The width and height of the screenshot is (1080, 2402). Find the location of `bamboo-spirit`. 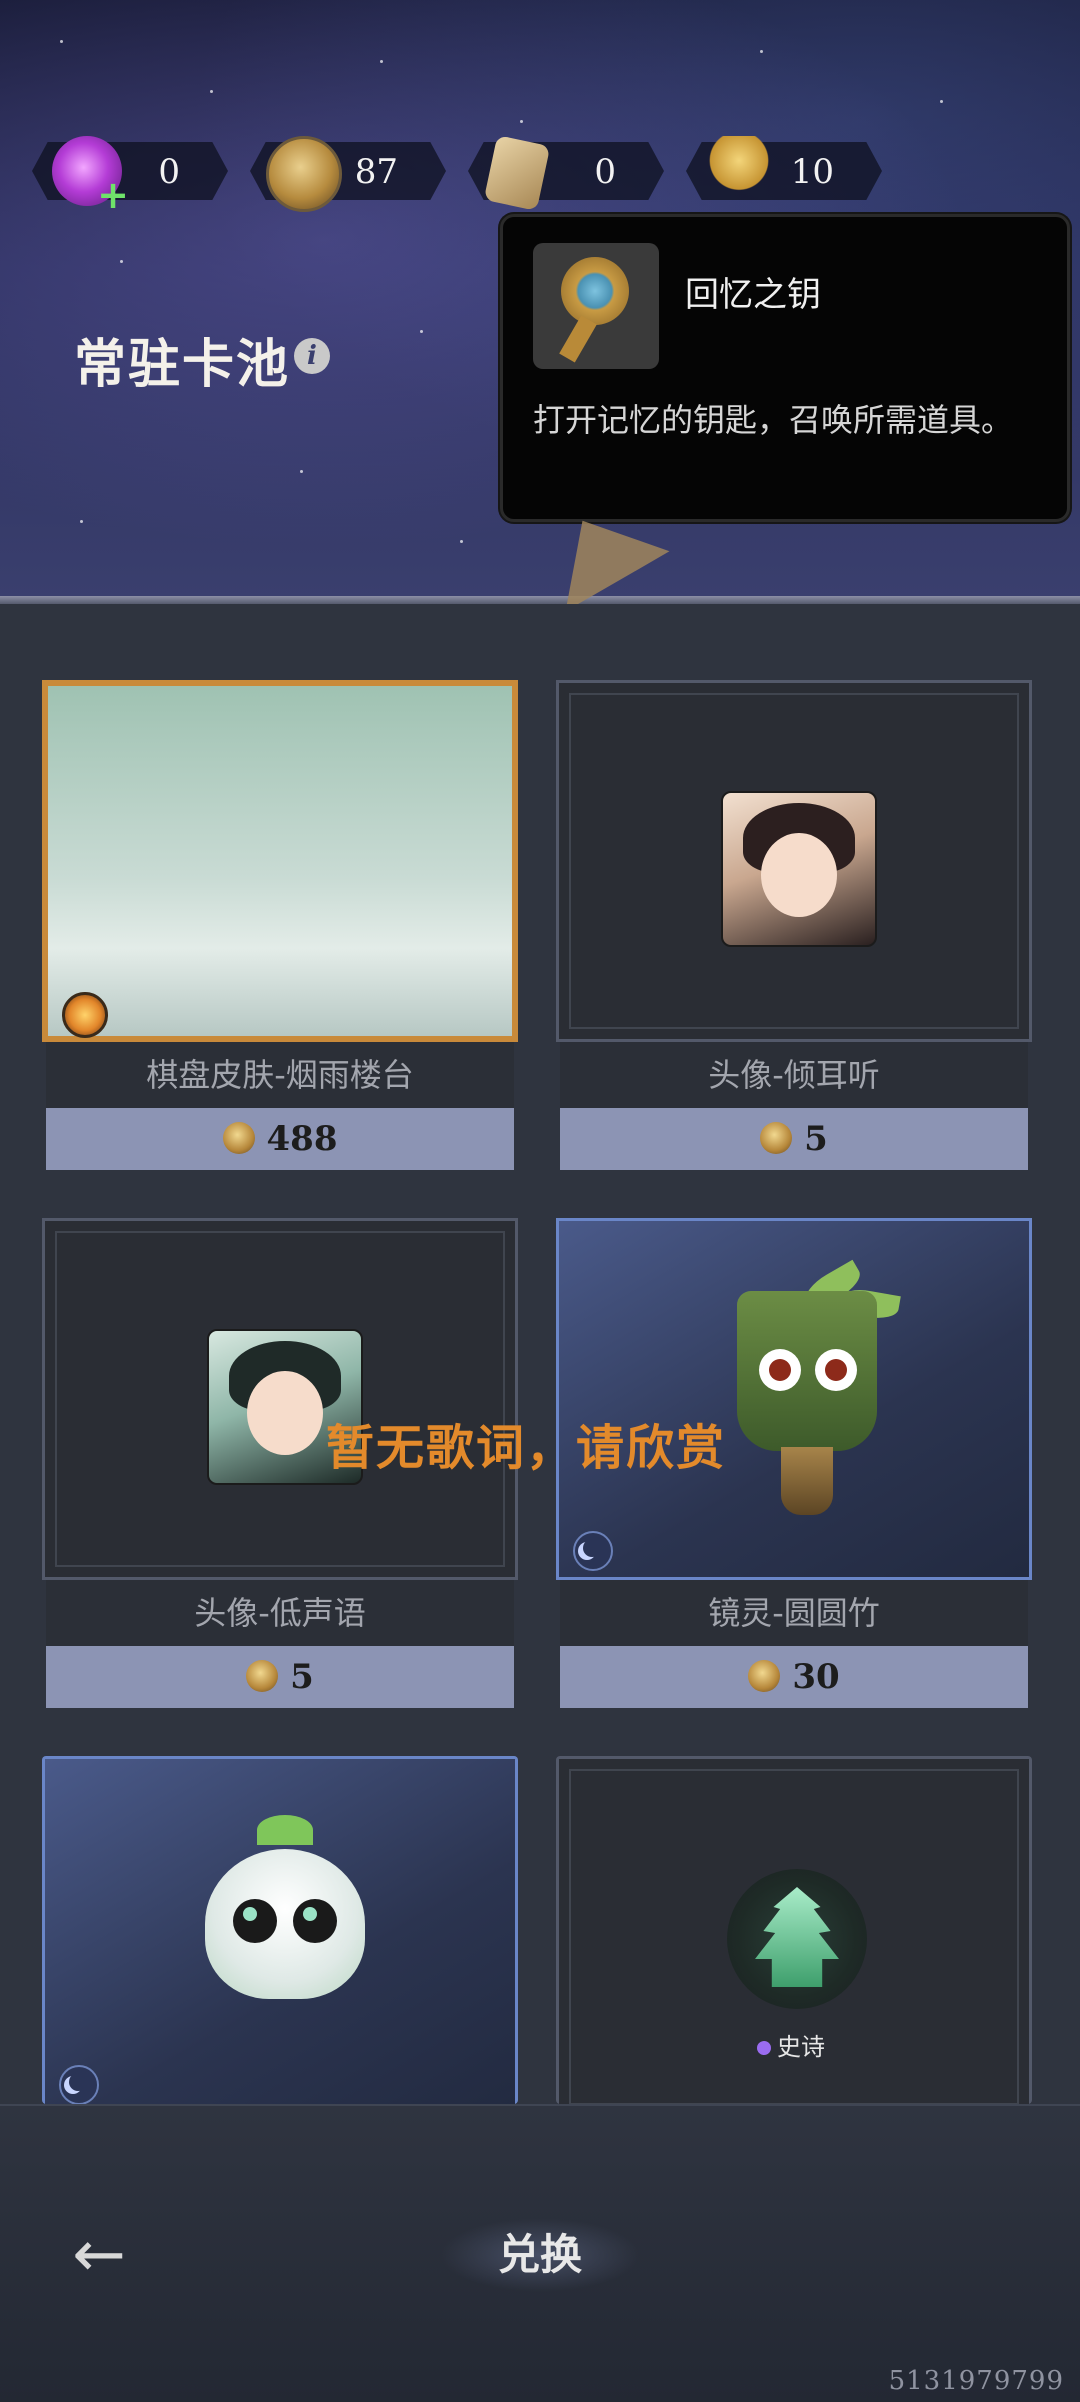

bamboo-spirit is located at coordinates (807, 1371).